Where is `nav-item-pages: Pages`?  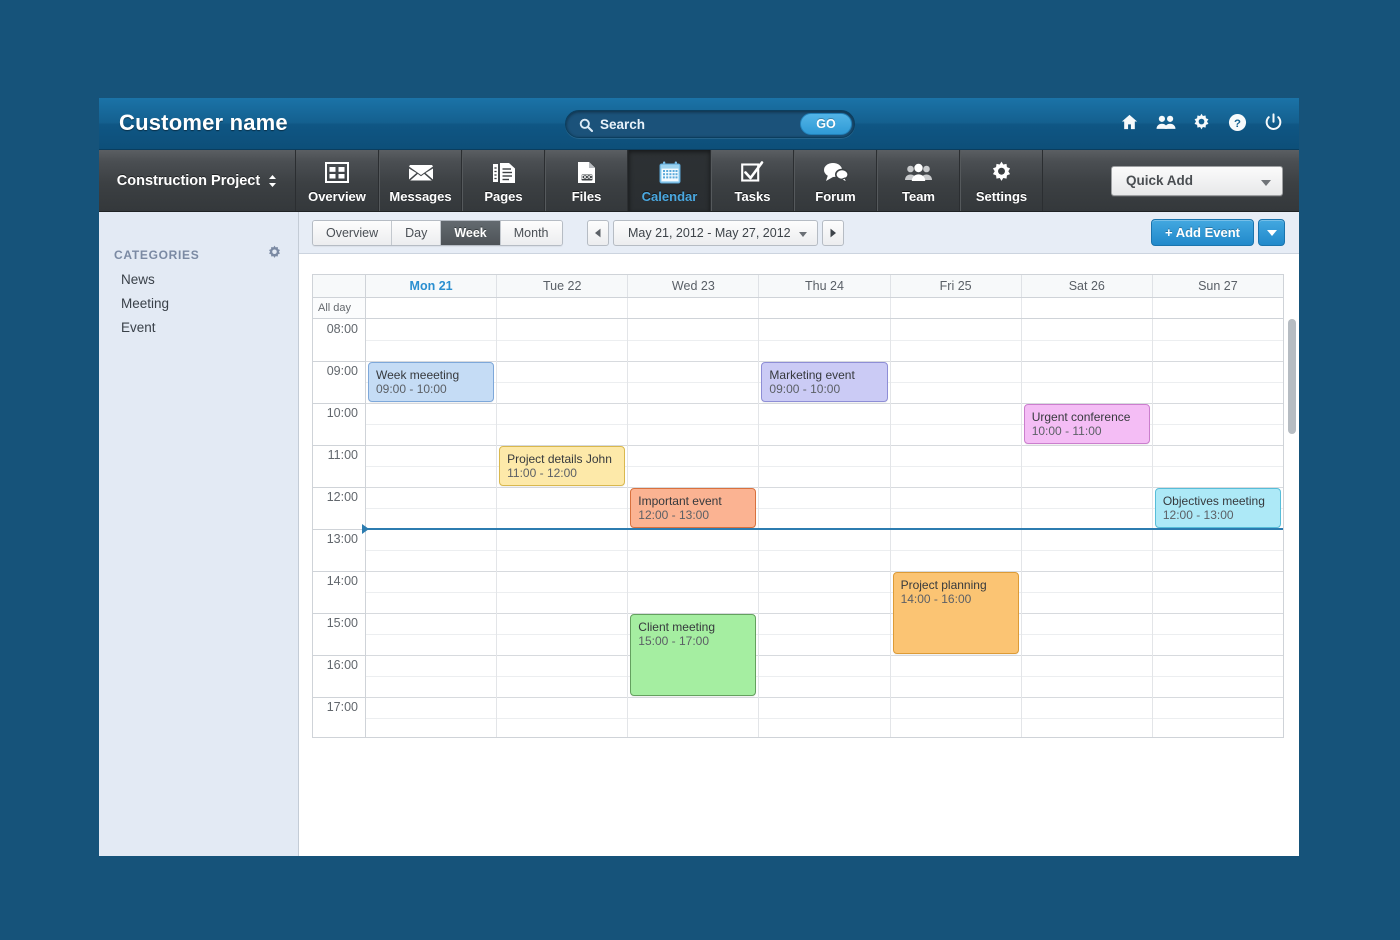
nav-item-pages: Pages is located at coordinates (503, 180).